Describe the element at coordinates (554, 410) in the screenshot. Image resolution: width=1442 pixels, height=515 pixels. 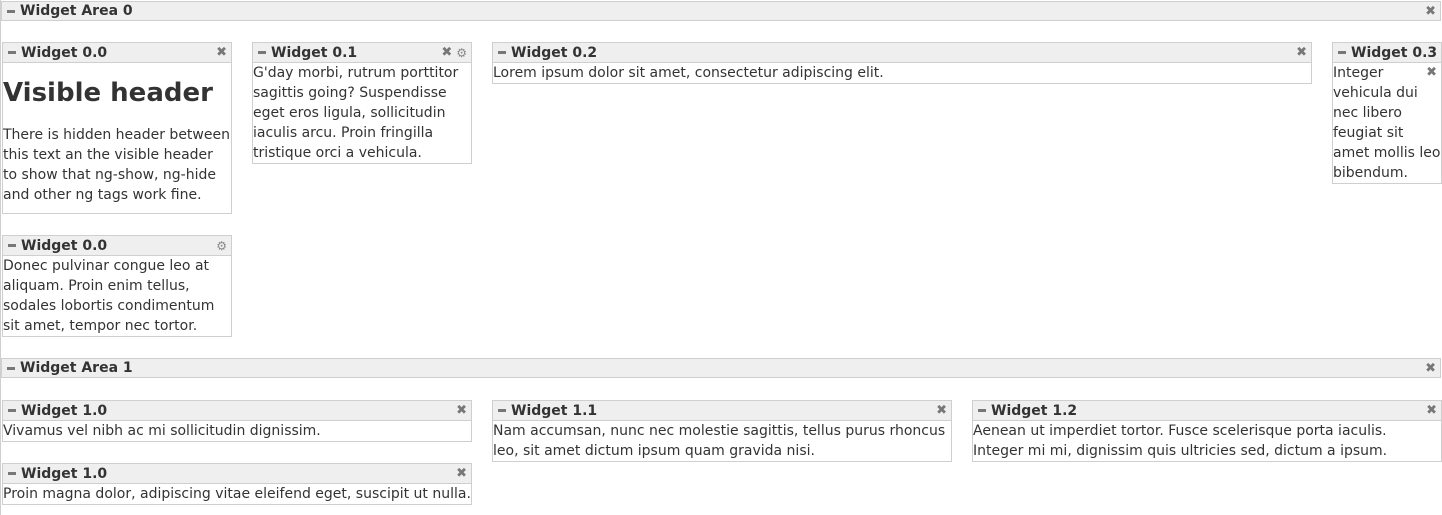
I see `widget-title: Widget 1.1` at that location.